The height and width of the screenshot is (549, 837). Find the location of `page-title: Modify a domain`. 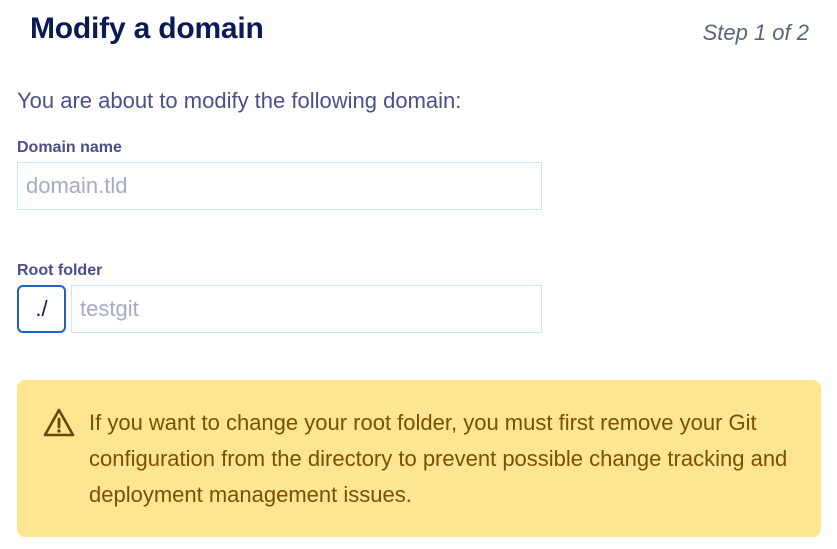

page-title: Modify a domain is located at coordinates (147, 28).